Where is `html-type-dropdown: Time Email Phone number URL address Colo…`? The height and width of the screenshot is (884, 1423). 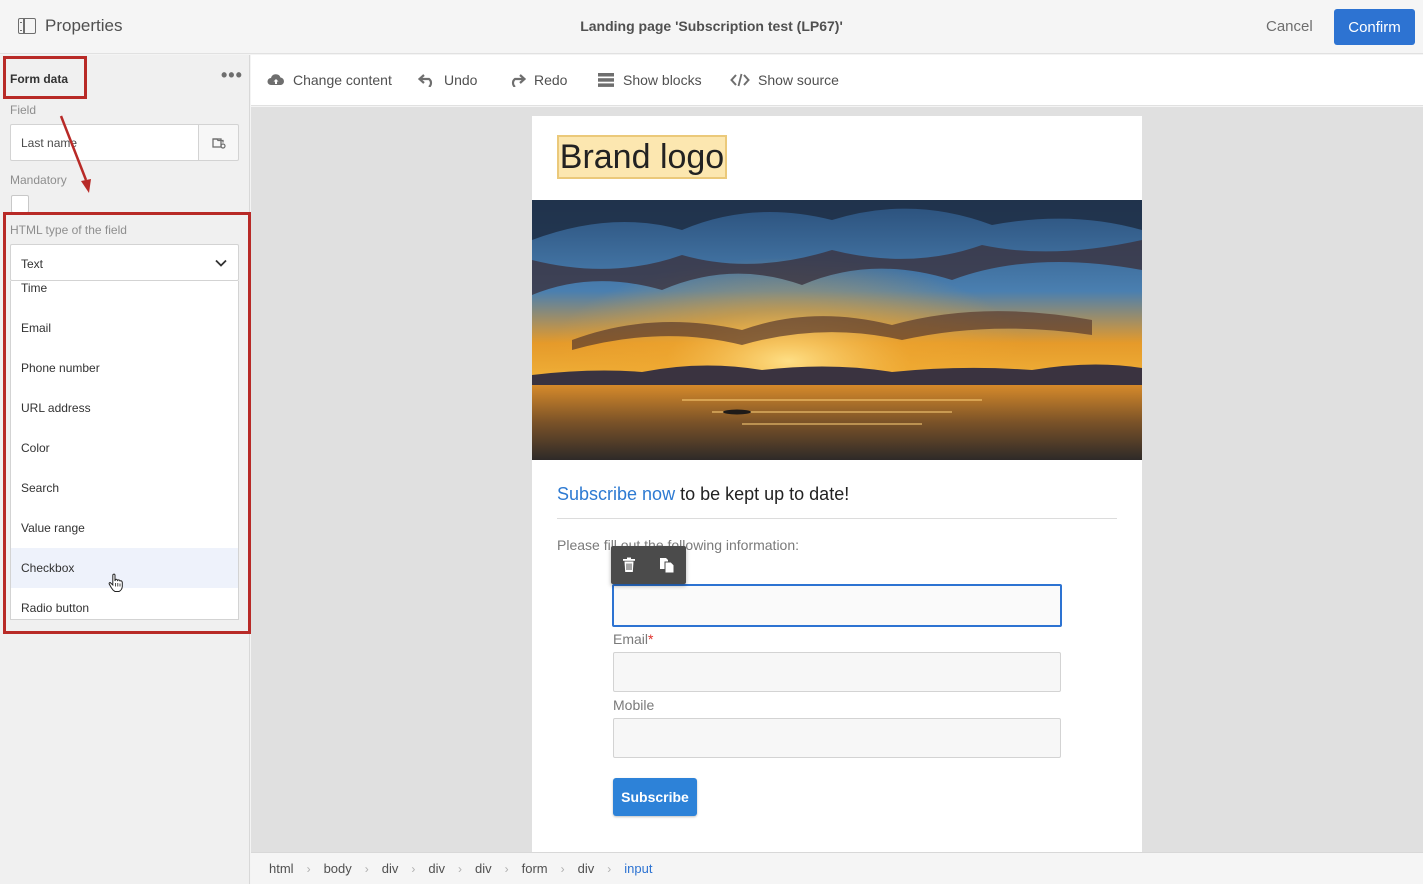 html-type-dropdown: Time Email Phone number URL address Colo… is located at coordinates (124, 450).